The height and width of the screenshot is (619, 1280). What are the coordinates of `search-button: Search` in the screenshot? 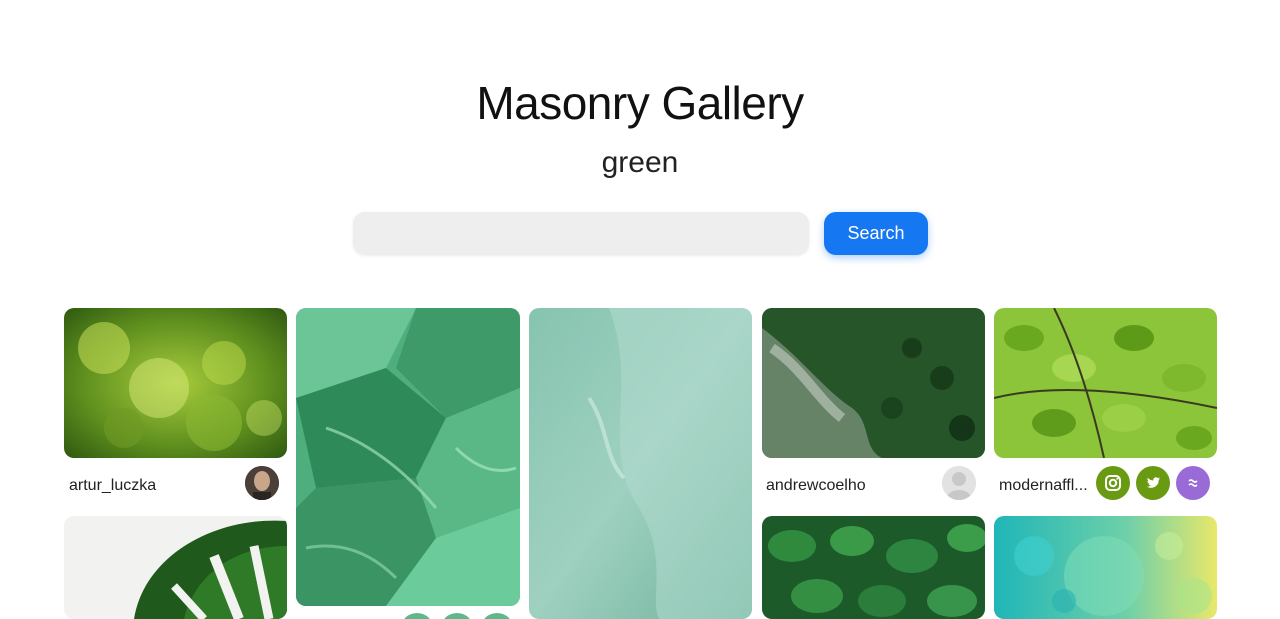 It's located at (876, 233).